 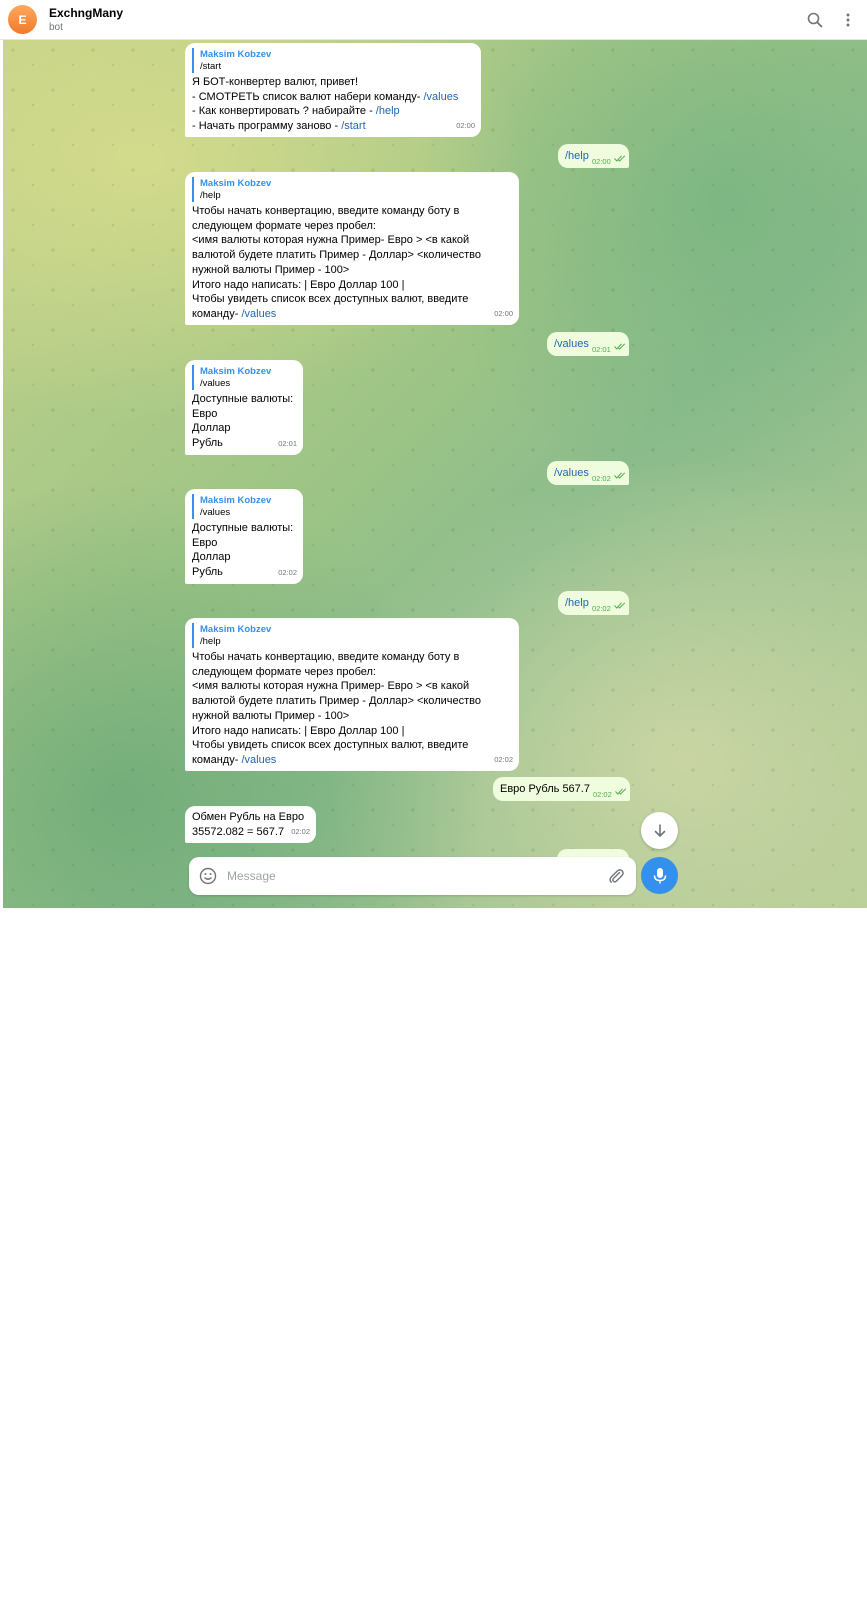 I want to click on chat-header: E ExchngMany bot, so click(x=433, y=20).